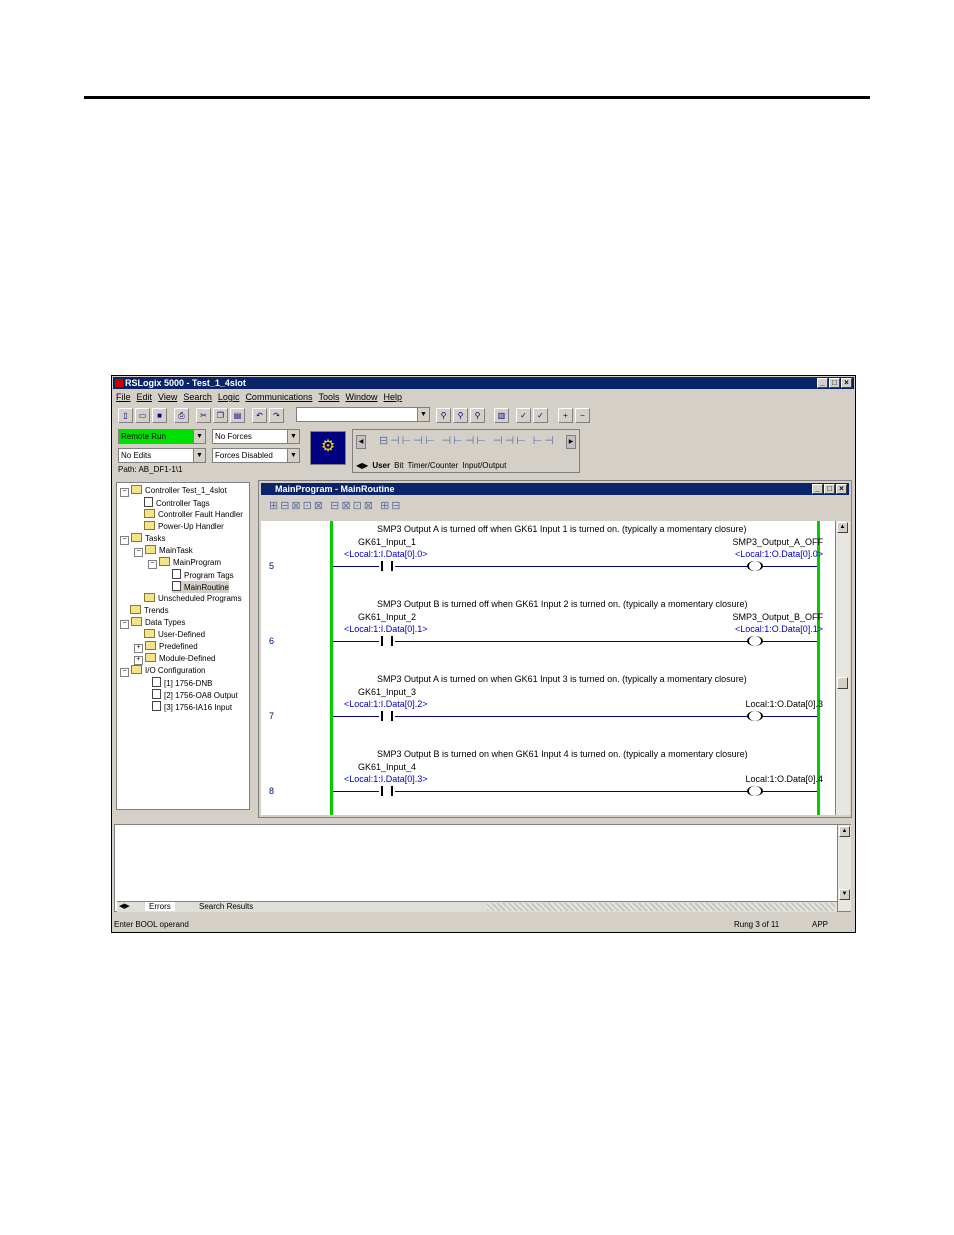 The image size is (954, 1235). I want to click on menu-communications: Communications, so click(278, 397).